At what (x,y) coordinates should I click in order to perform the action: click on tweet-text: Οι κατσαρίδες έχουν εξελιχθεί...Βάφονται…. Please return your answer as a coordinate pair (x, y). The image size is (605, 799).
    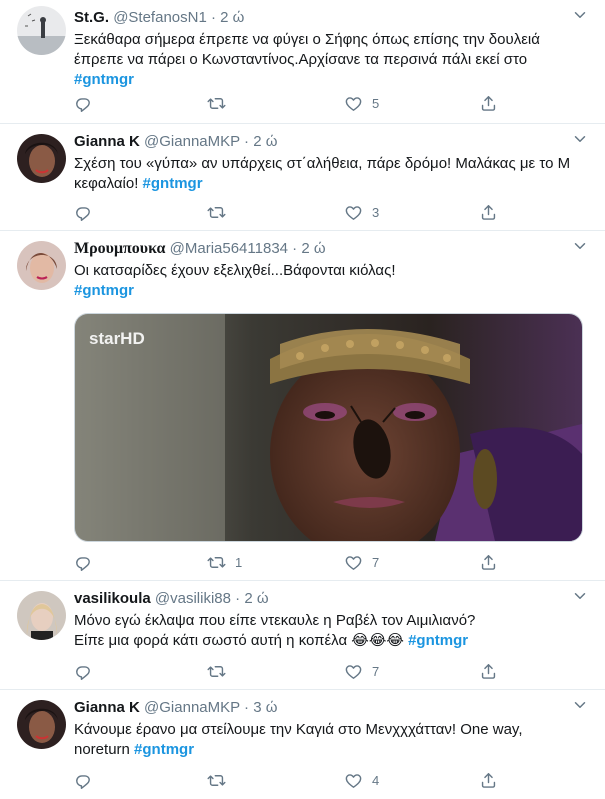
    Looking at the image, I should click on (327, 281).